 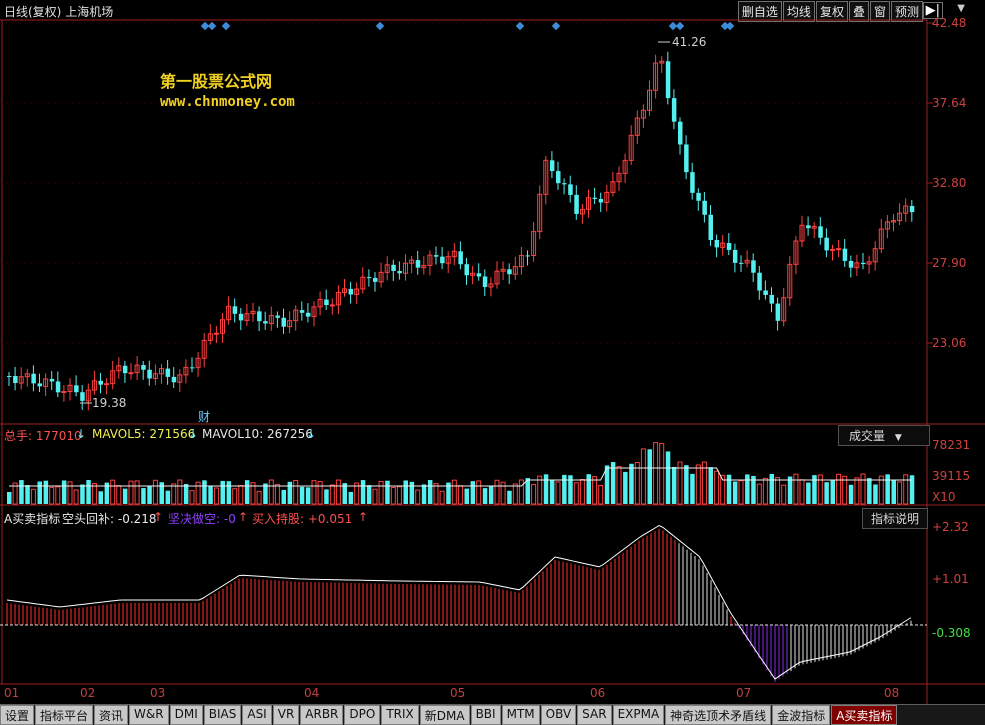 What do you see at coordinates (801, 715) in the screenshot?
I see `tab-indicator: 金波指标` at bounding box center [801, 715].